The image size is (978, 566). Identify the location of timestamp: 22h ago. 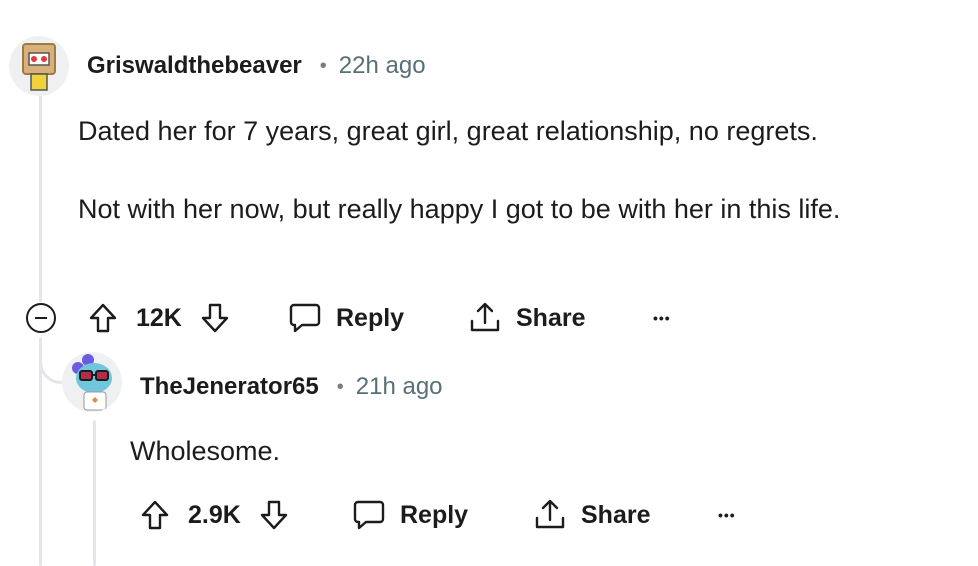
(382, 66).